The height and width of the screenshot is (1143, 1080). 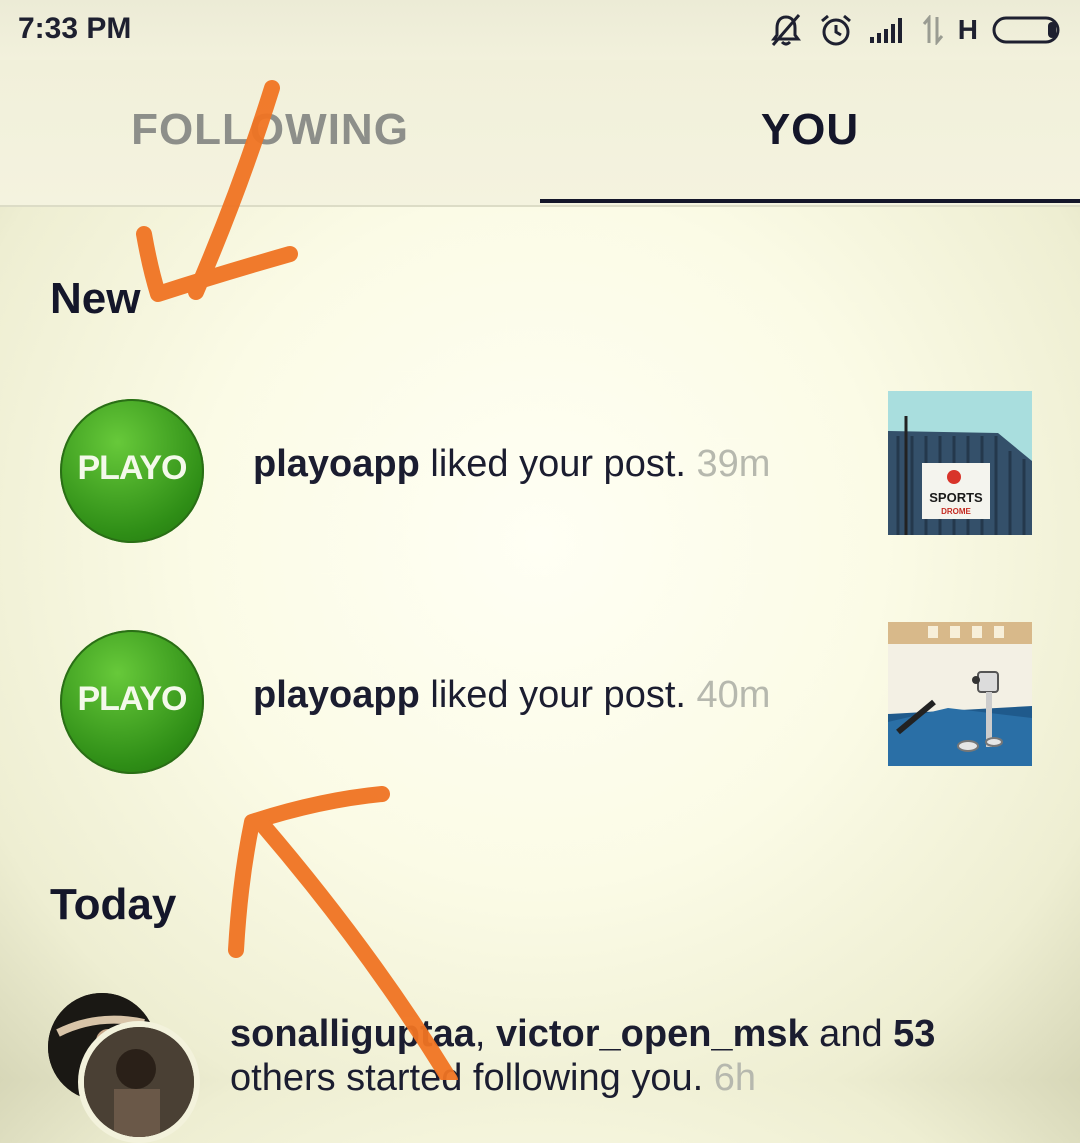 I want to click on data-arrows-icon, so click(x=933, y=30).